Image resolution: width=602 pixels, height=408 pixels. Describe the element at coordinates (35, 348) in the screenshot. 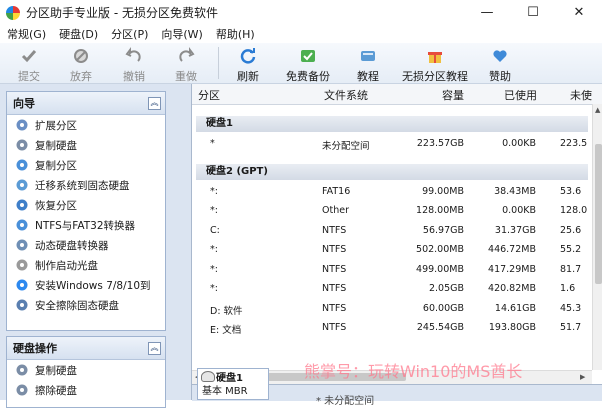

I see `disk-ops-panel-title: 硬盘操作` at that location.